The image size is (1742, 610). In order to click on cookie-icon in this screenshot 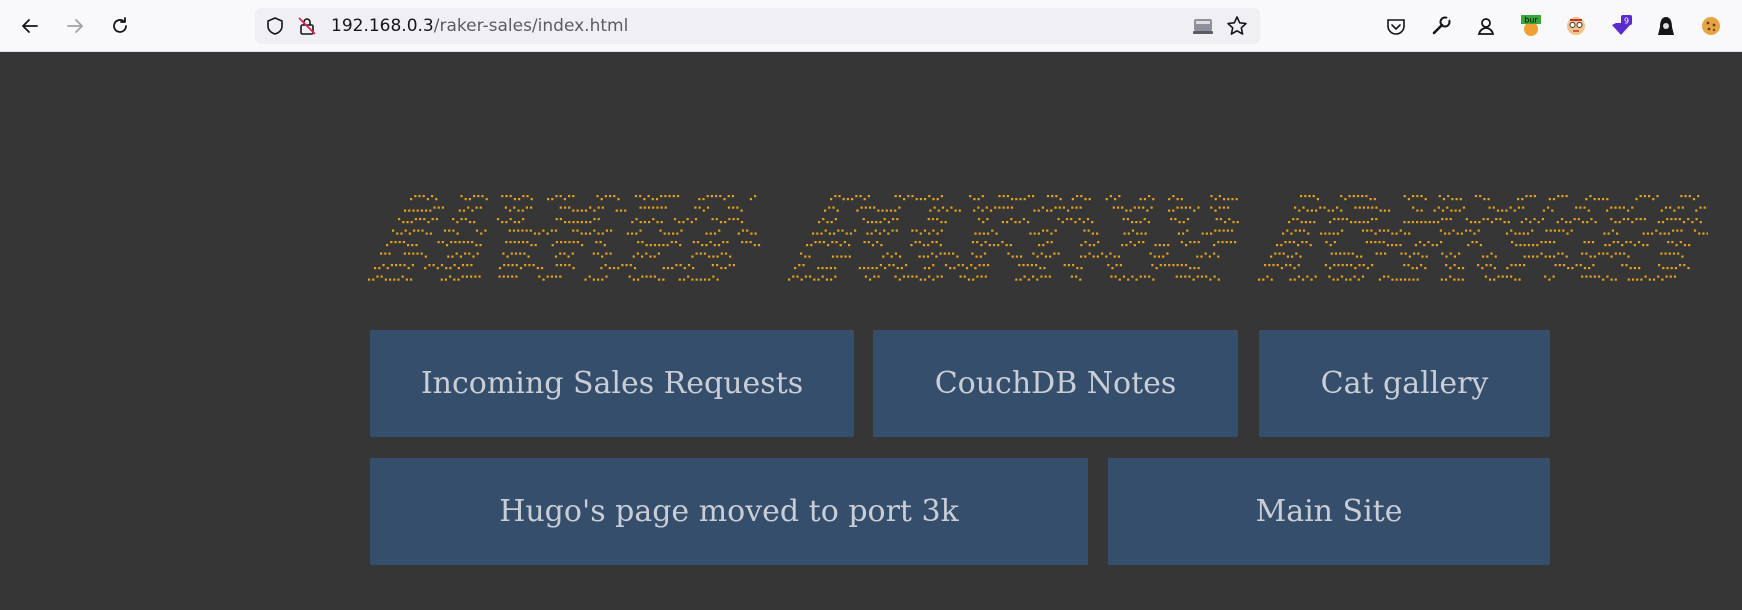, I will do `click(1711, 26)`.